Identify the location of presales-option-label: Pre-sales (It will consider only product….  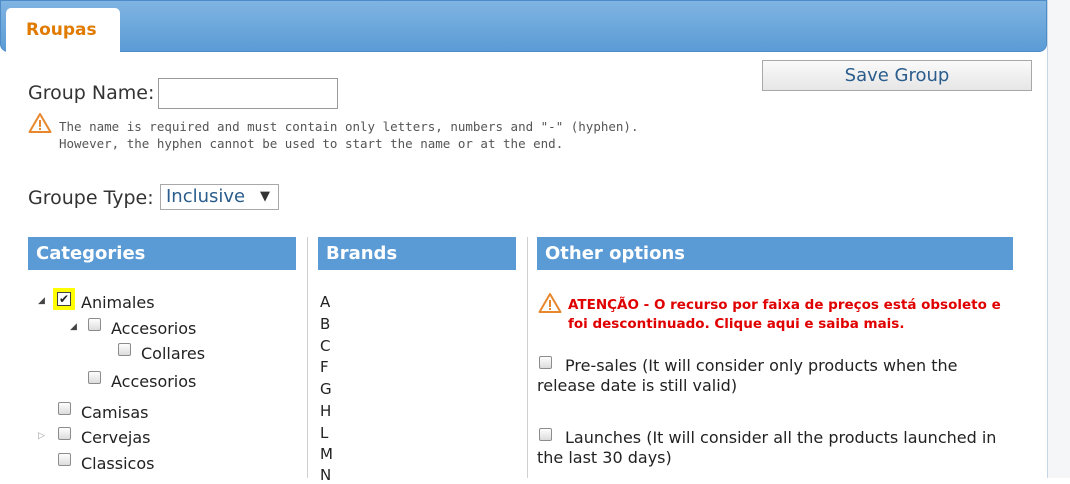
(747, 375).